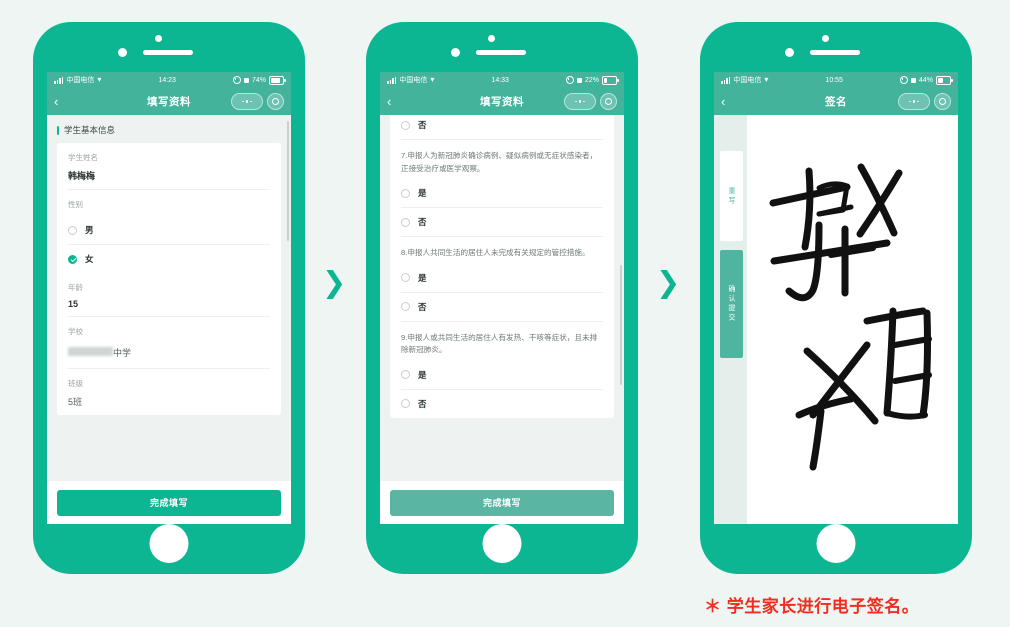  I want to click on section-title: 学生基本信息, so click(90, 130).